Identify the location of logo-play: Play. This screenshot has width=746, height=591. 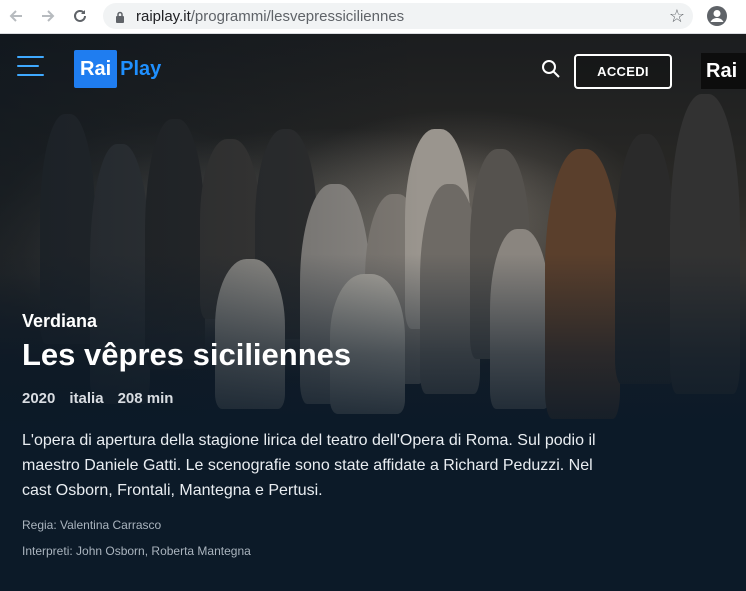
(141, 68).